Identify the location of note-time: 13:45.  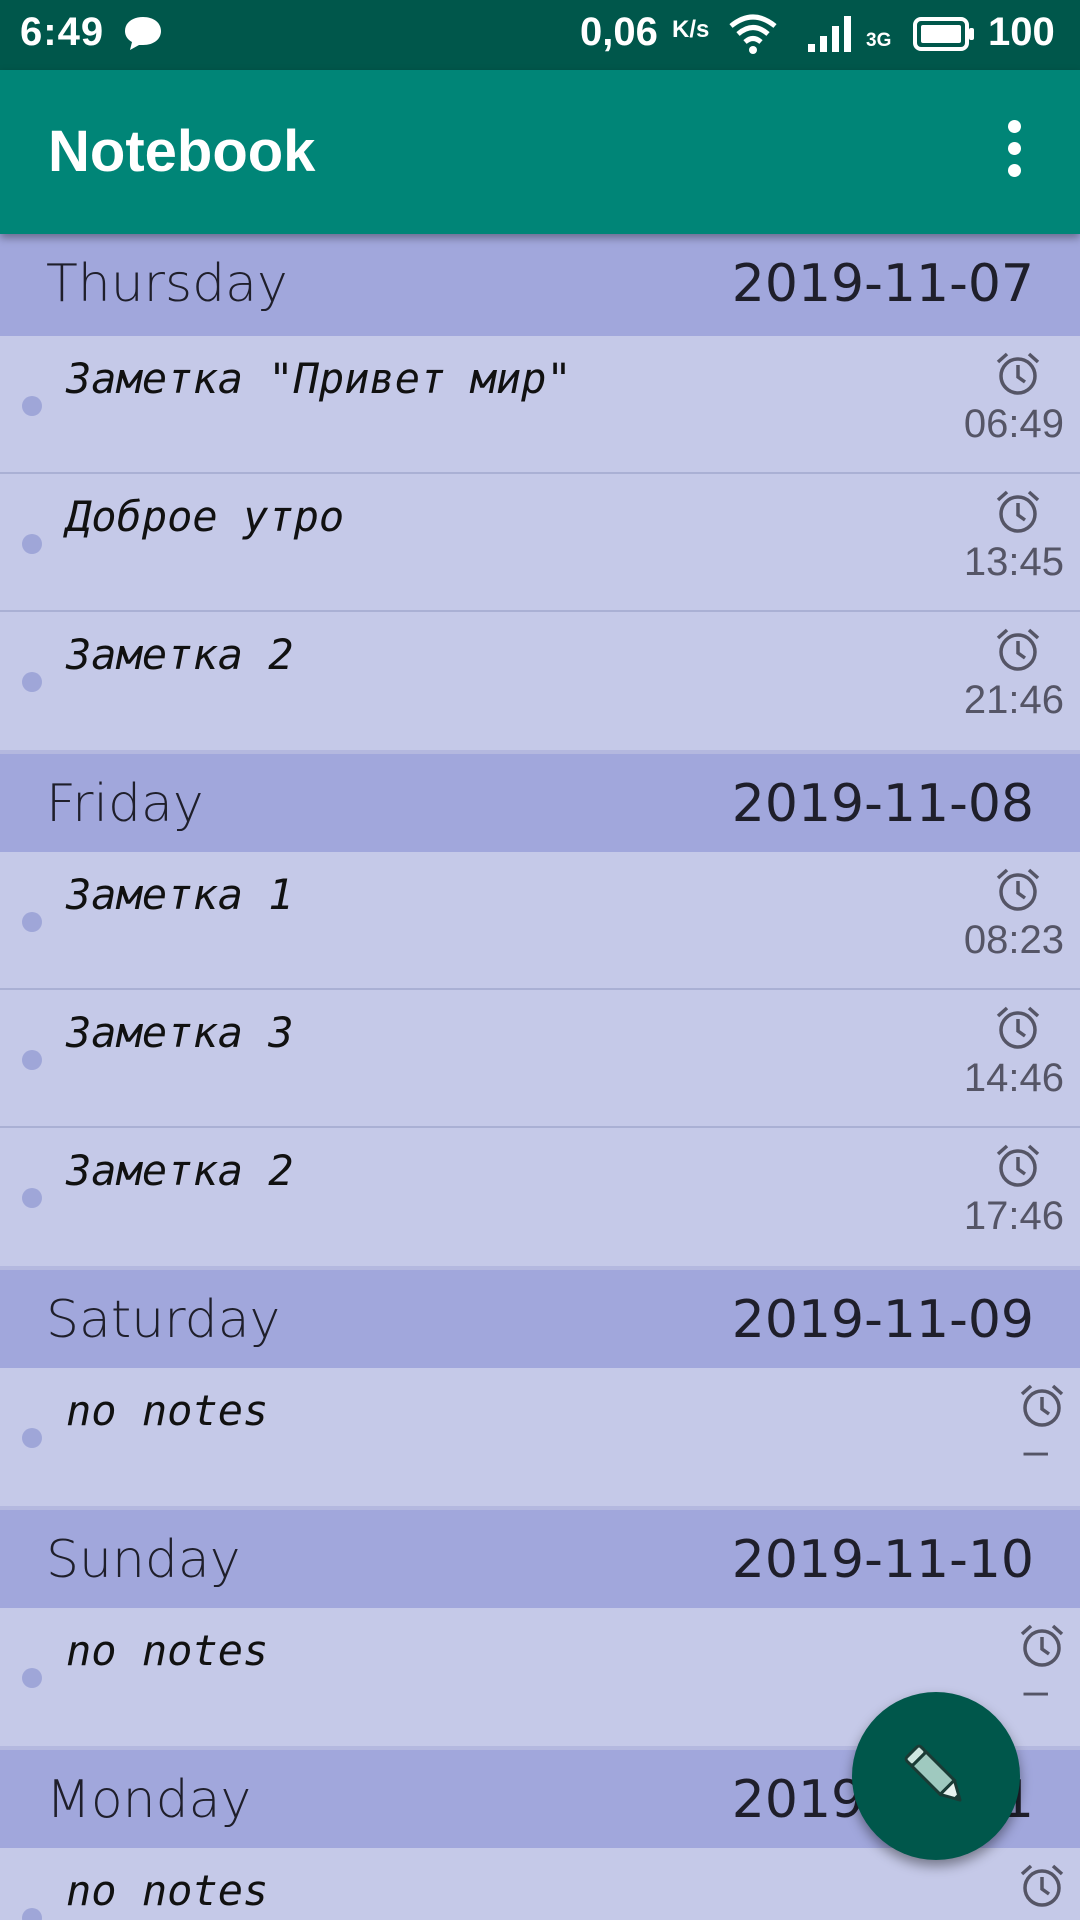
(1013, 562).